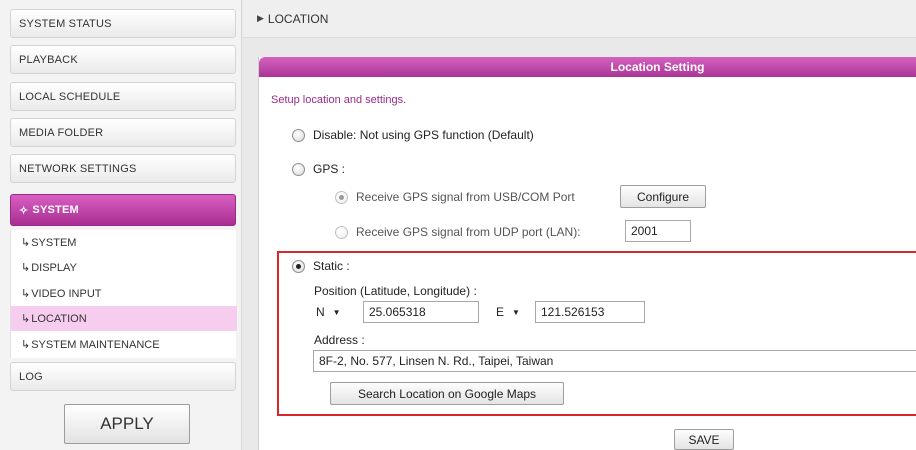 The height and width of the screenshot is (450, 916). I want to click on menu-label: SYSTEM STATUS, so click(65, 23).